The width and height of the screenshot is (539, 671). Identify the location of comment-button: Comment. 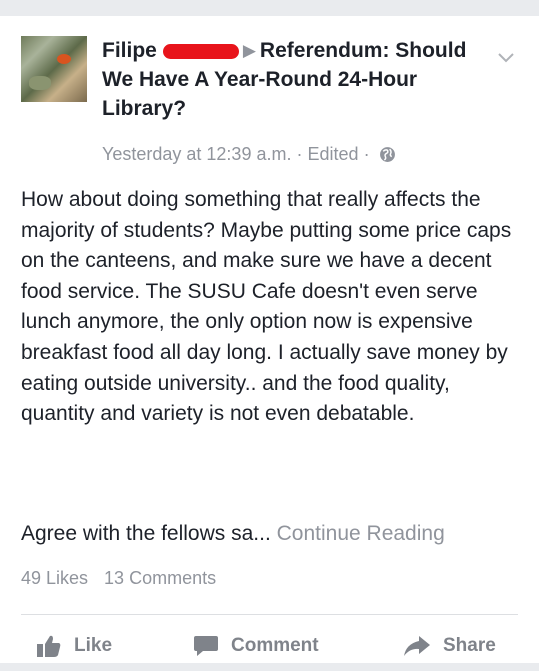
(256, 646).